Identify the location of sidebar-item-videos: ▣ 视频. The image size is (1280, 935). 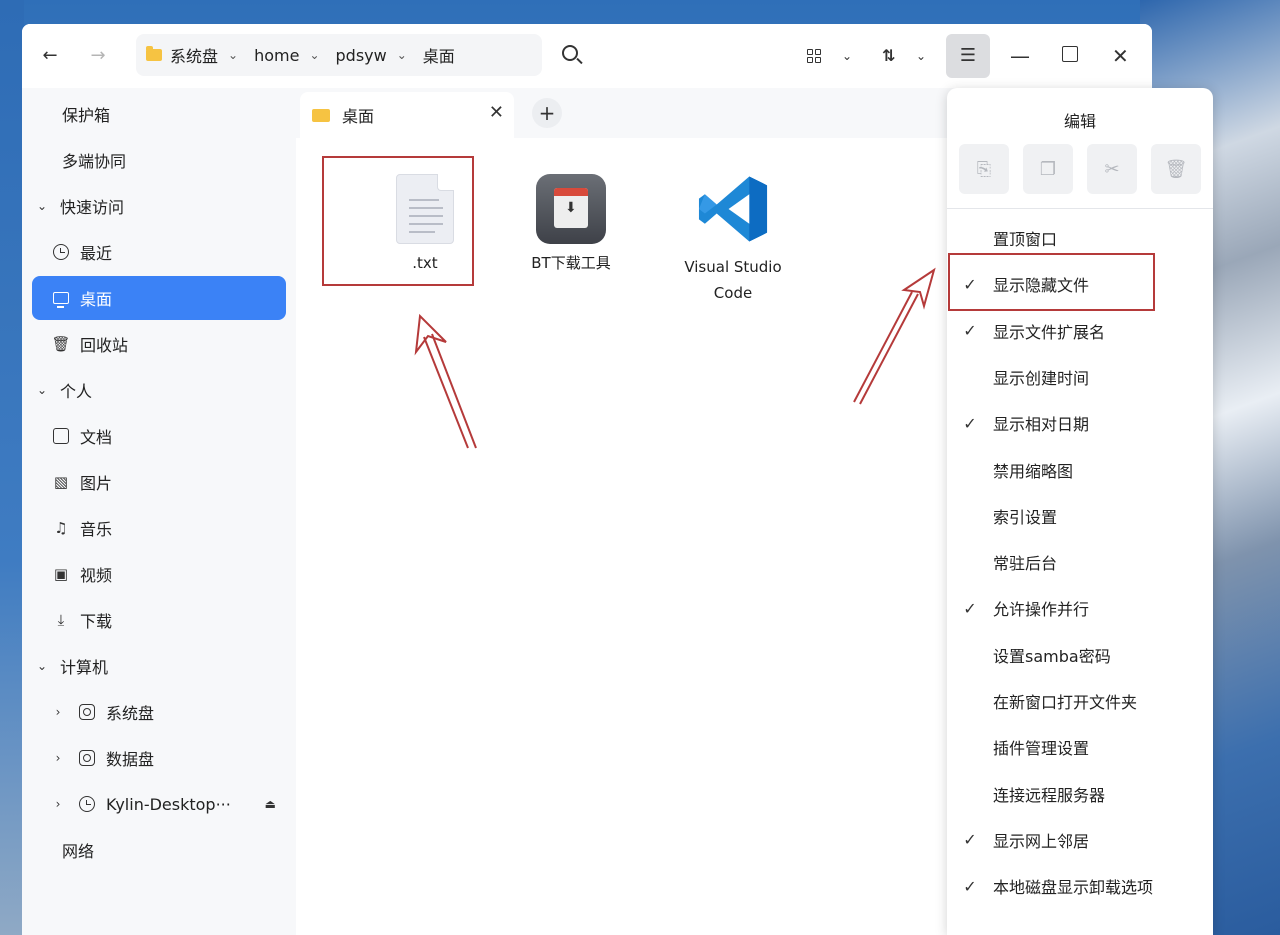
(160, 574).